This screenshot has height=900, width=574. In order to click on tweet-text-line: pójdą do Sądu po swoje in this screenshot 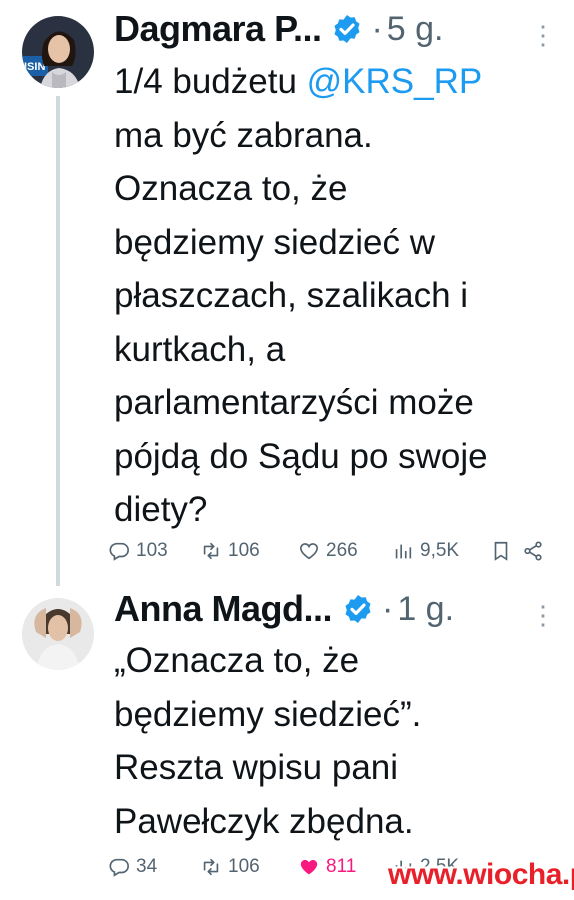, I will do `click(301, 456)`.